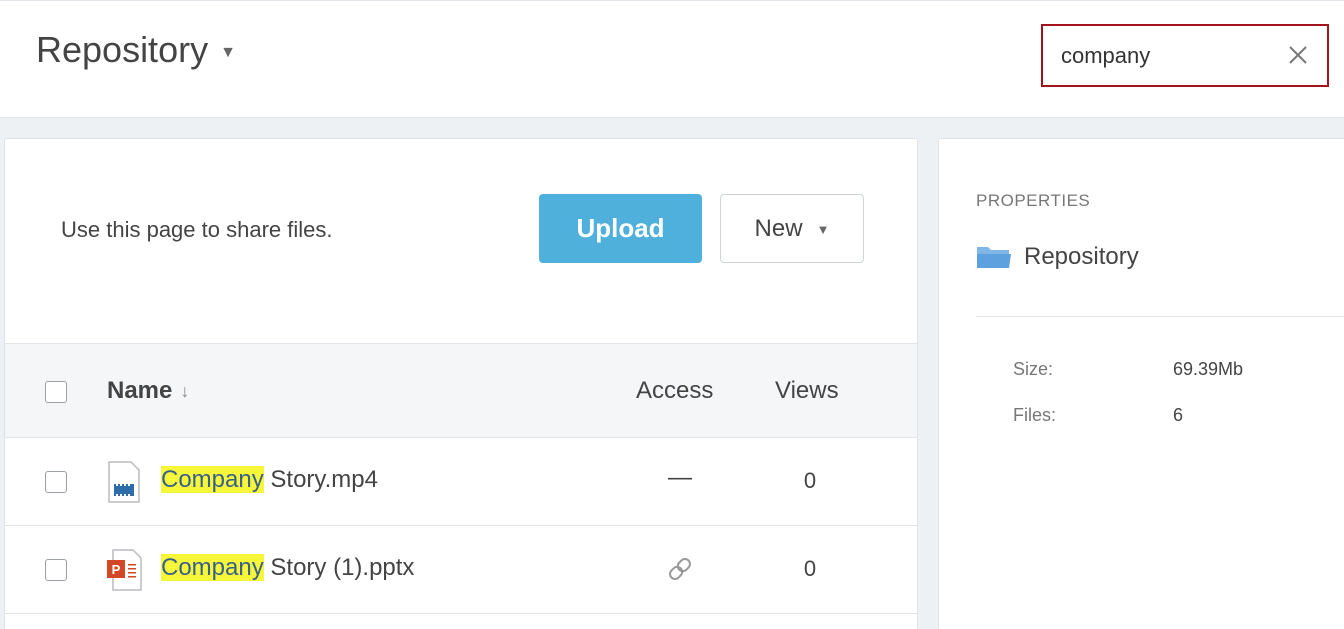 This screenshot has height=629, width=1344. Describe the element at coordinates (807, 391) in the screenshot. I see `column-header-views: Views` at that location.